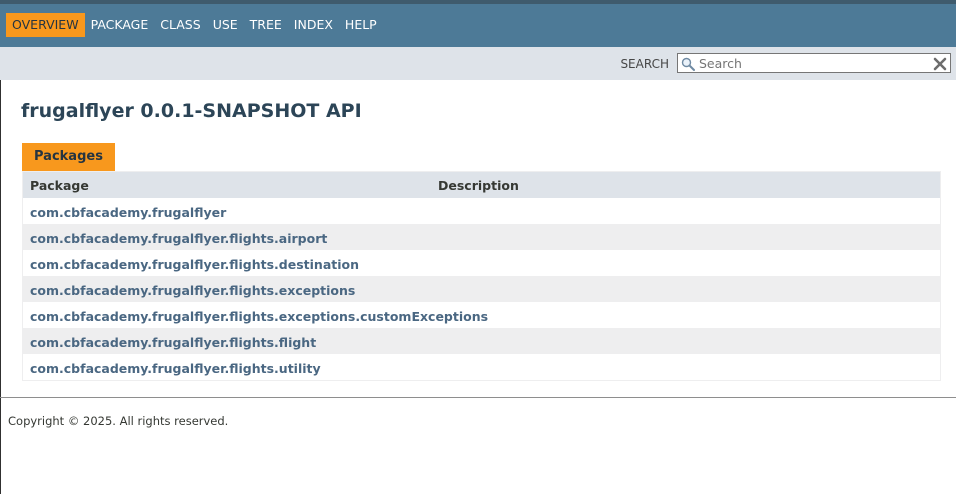 Image resolution: width=956 pixels, height=494 pixels. I want to click on package-link: com.cbfacademy.frugalflyer, so click(128, 212).